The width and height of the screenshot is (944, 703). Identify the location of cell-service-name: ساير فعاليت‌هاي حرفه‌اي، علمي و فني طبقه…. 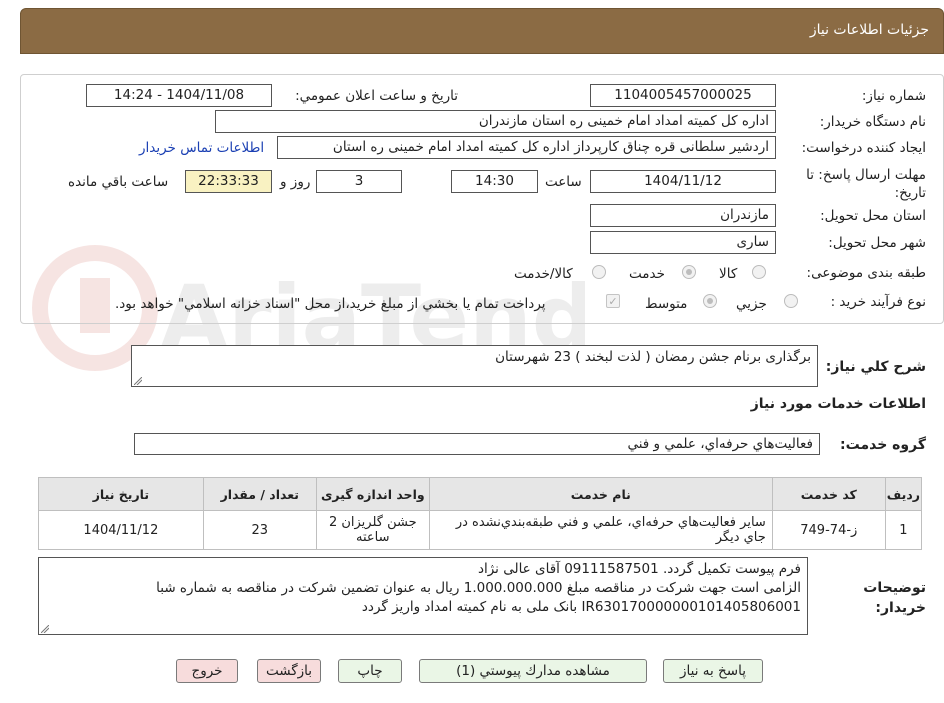
(600, 530).